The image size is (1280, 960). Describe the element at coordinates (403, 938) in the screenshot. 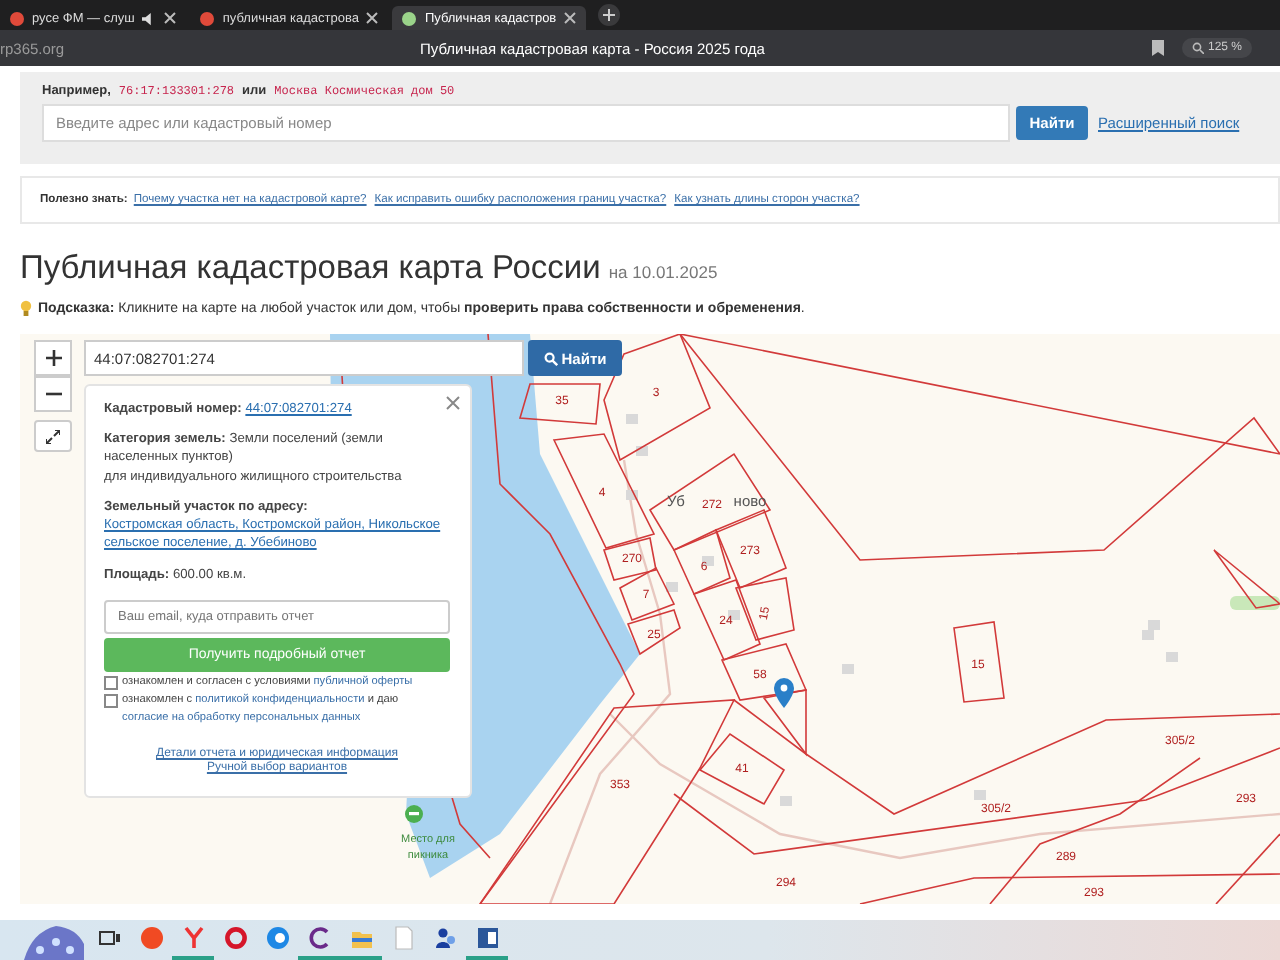

I see `document-icon` at that location.